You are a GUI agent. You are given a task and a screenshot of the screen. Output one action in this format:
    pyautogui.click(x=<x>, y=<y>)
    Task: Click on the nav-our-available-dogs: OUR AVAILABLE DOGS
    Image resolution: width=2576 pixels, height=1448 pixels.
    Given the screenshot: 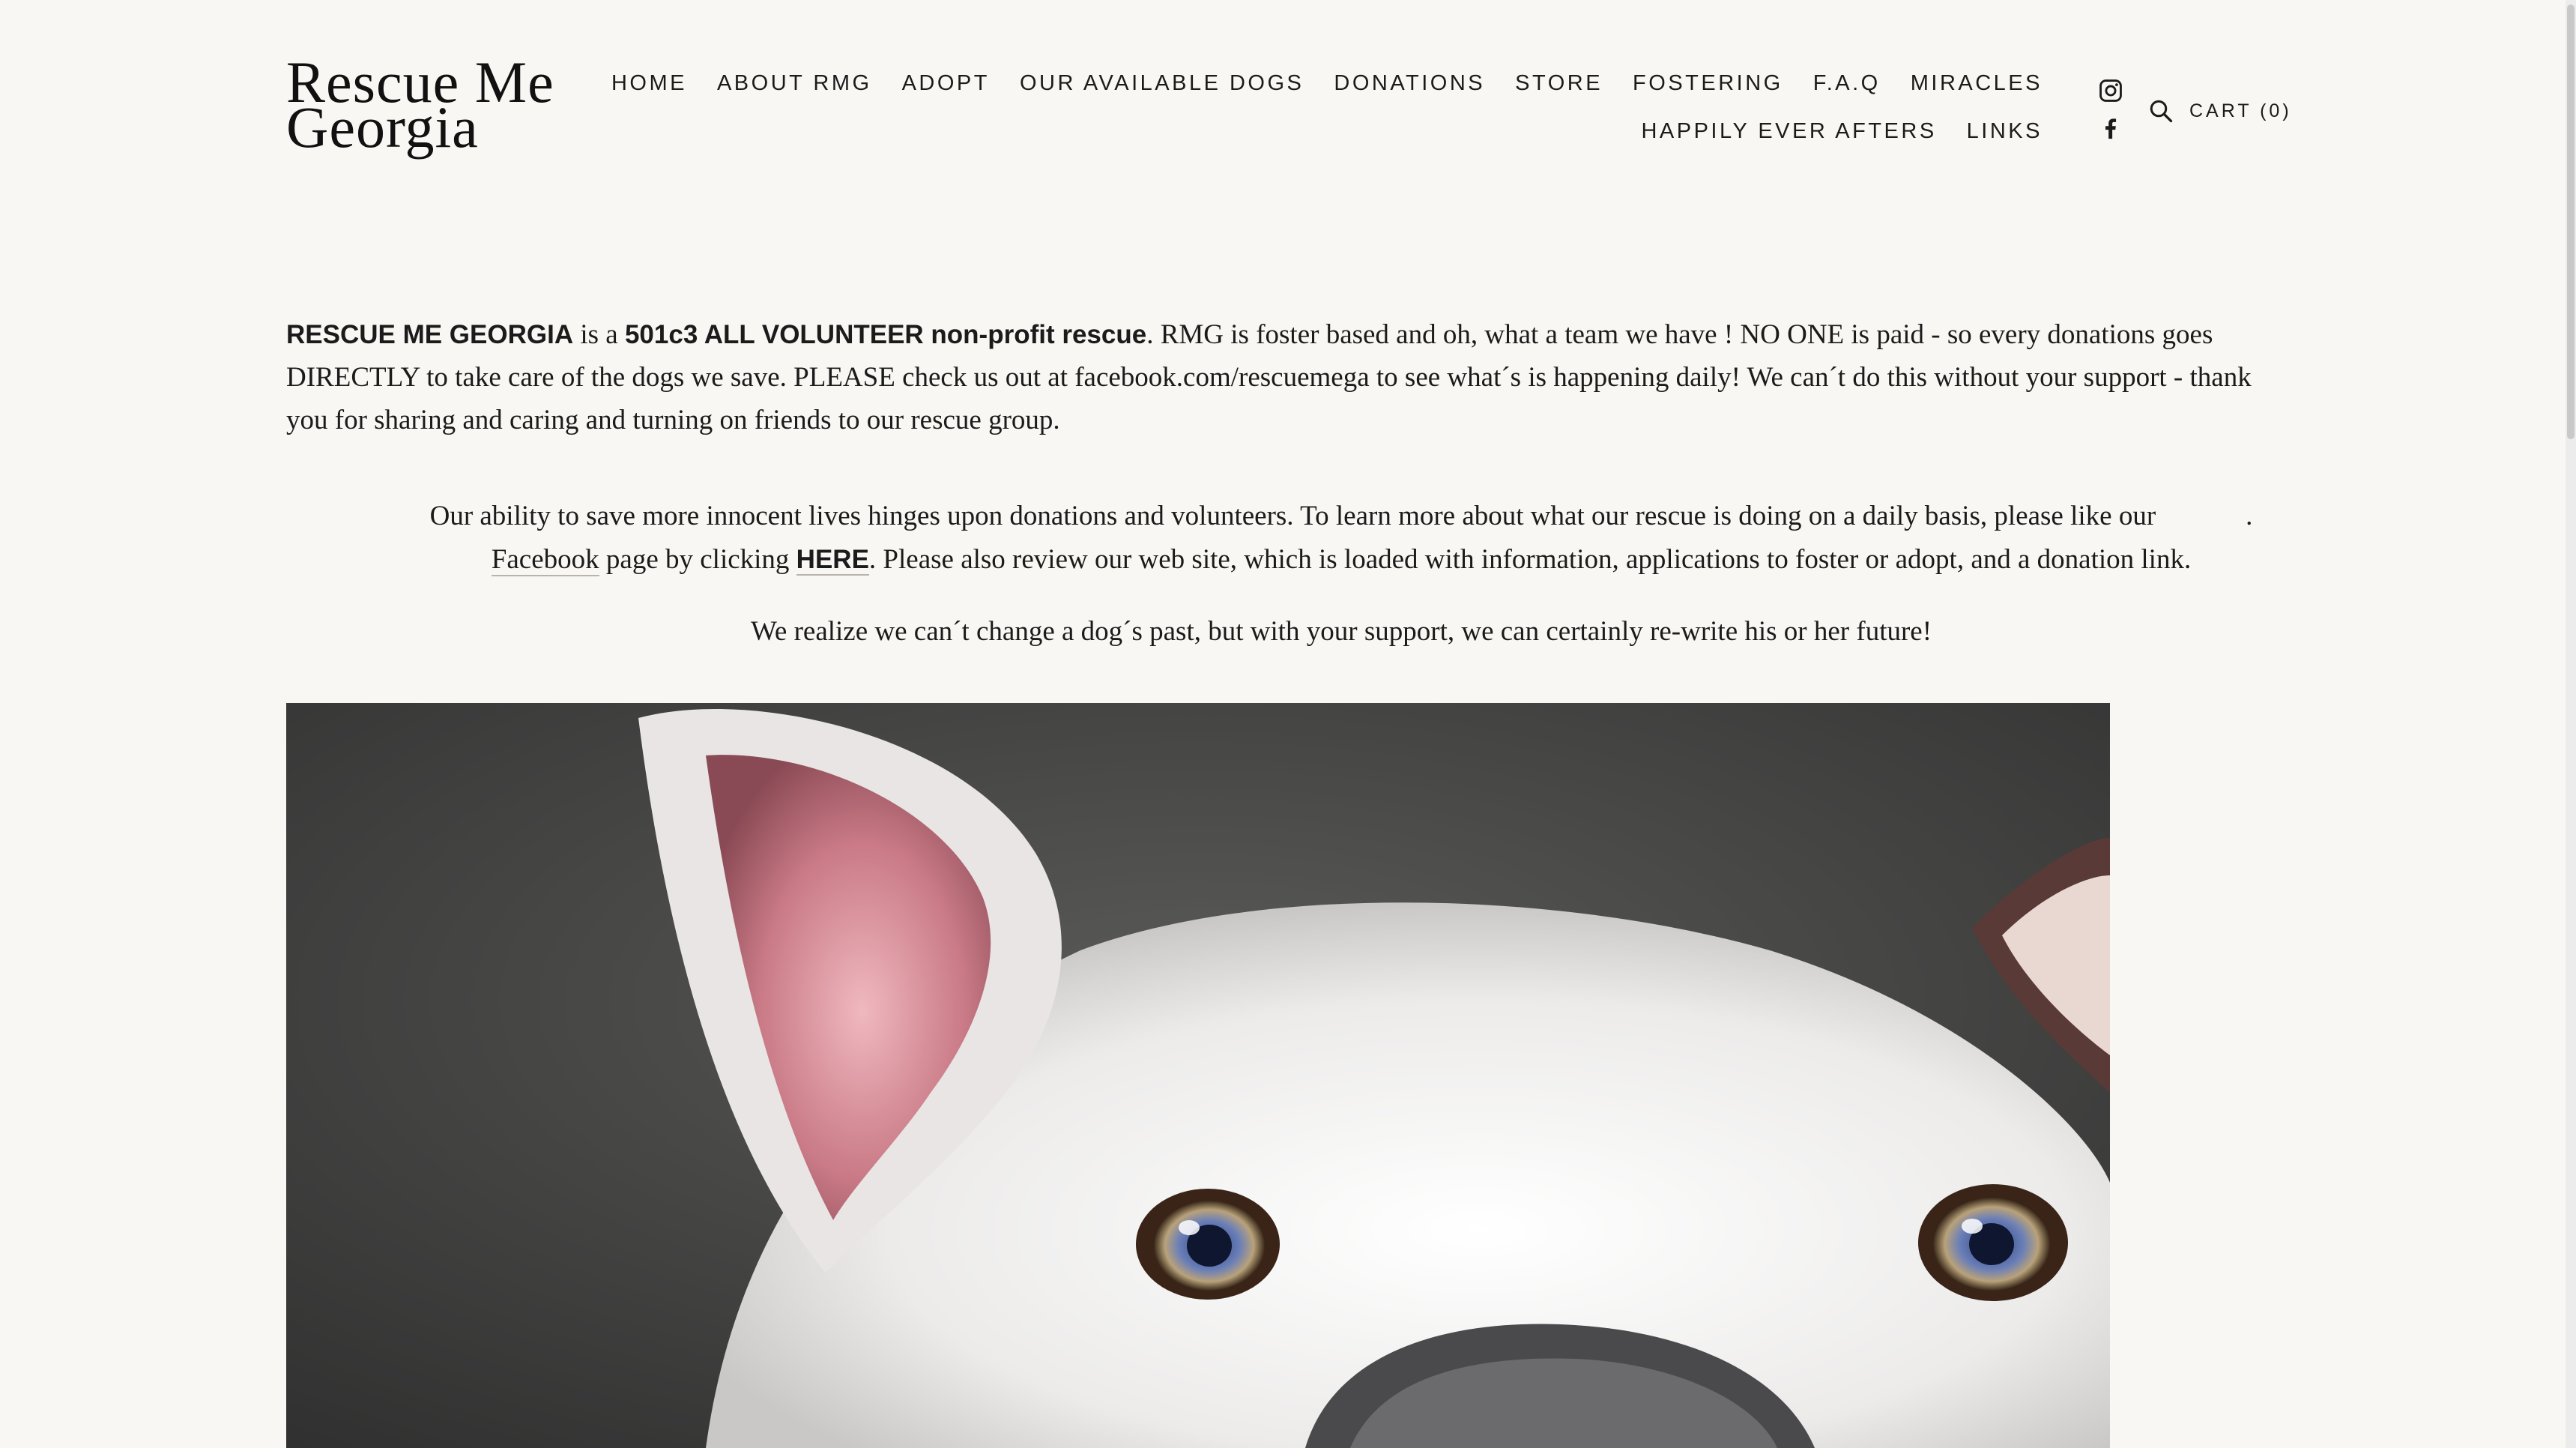 What is the action you would take?
    pyautogui.click(x=1162, y=83)
    